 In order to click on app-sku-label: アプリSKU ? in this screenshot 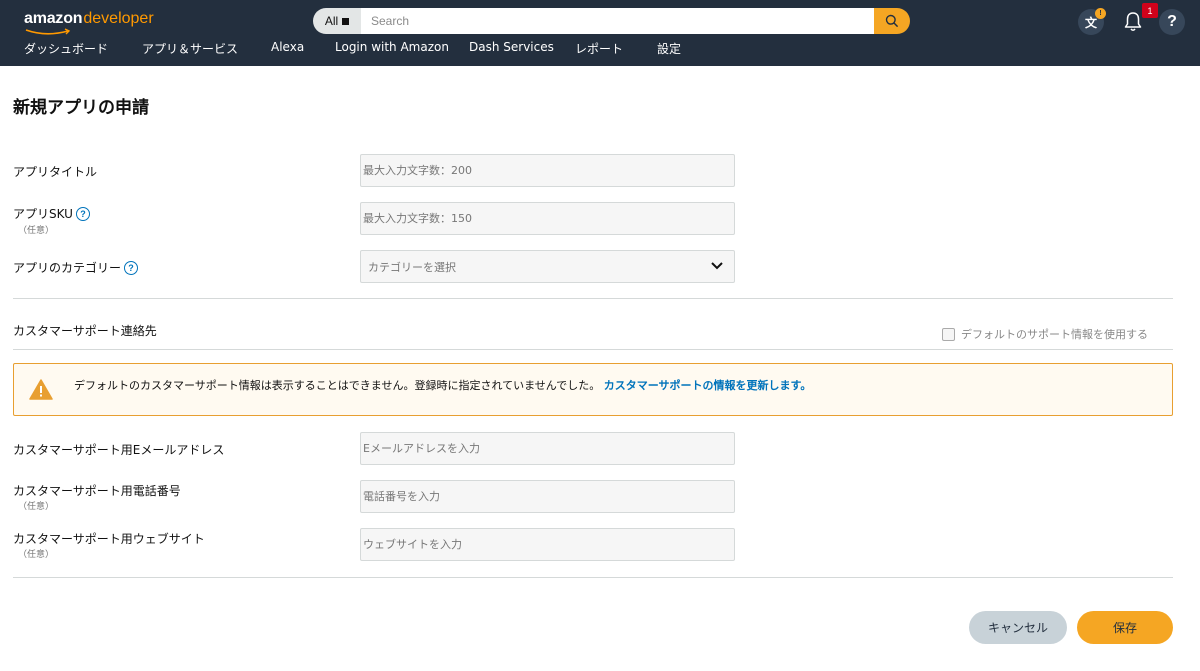, I will do `click(51, 213)`.